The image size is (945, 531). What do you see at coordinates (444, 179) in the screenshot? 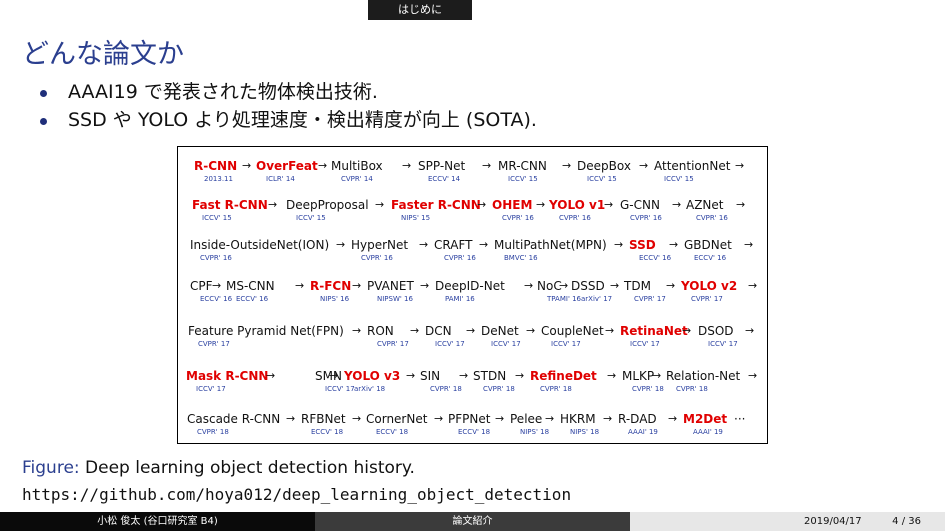
I see `diagram-node-venue: ECCV' 14` at bounding box center [444, 179].